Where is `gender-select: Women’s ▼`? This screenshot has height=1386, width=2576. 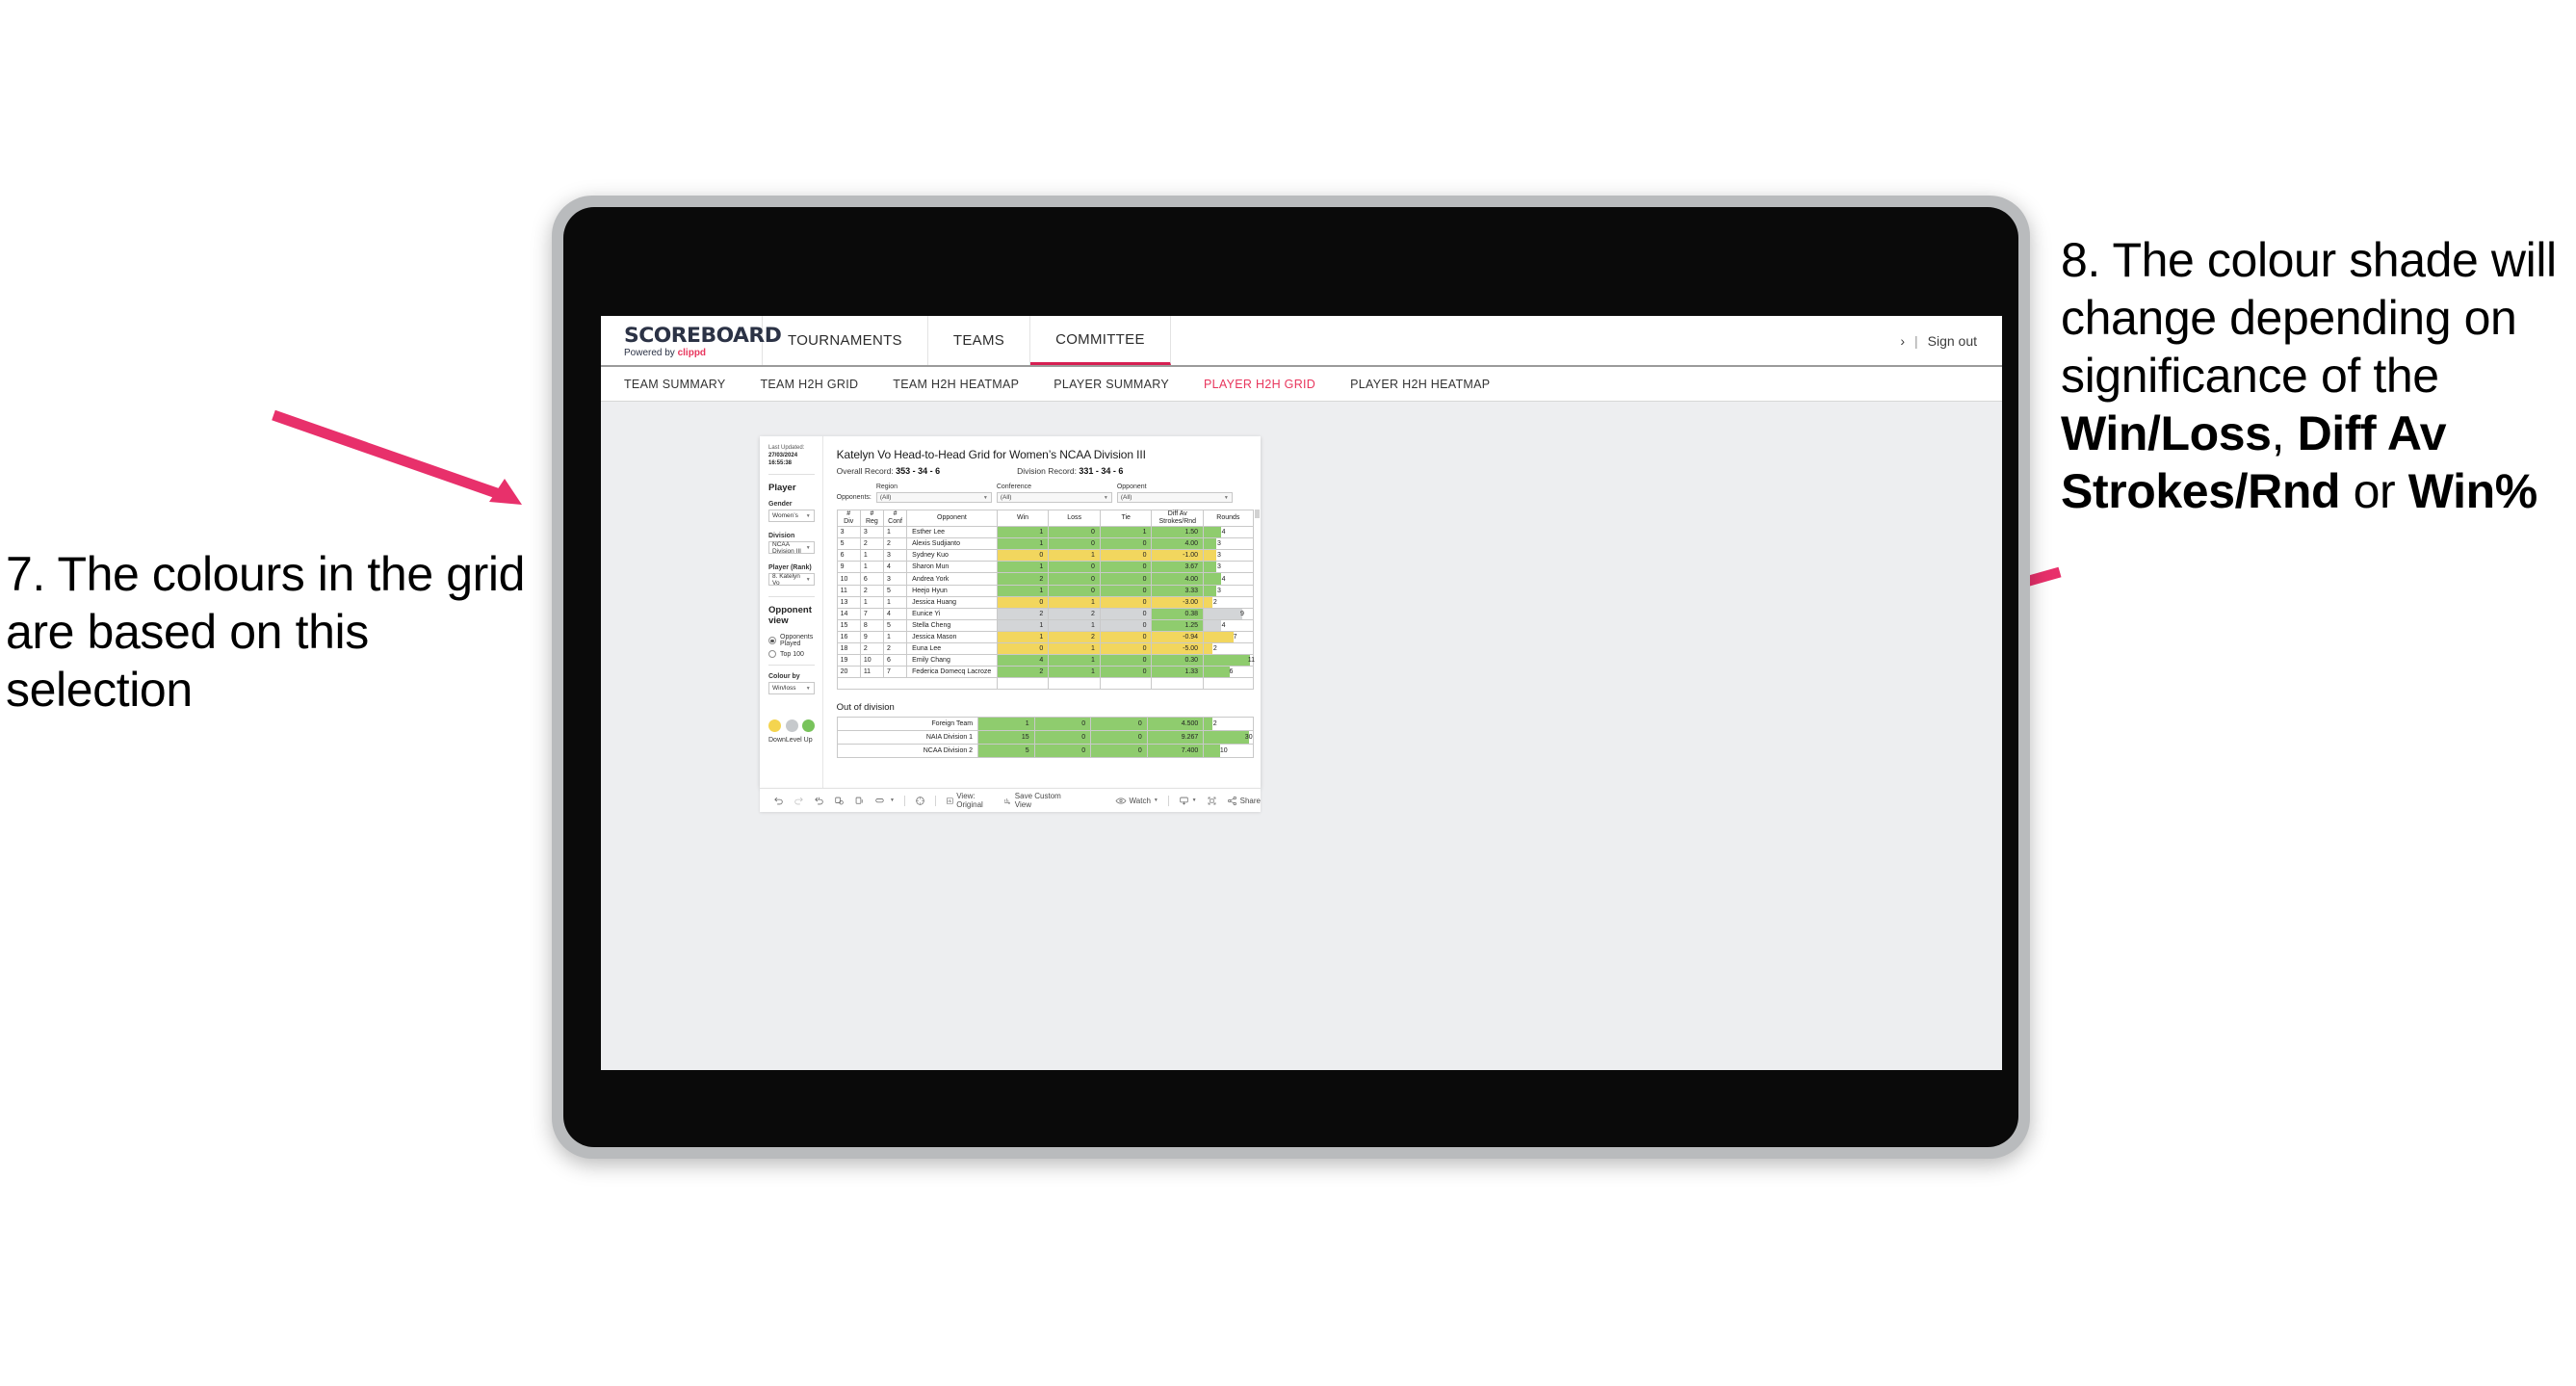 gender-select: Women’s ▼ is located at coordinates (791, 516).